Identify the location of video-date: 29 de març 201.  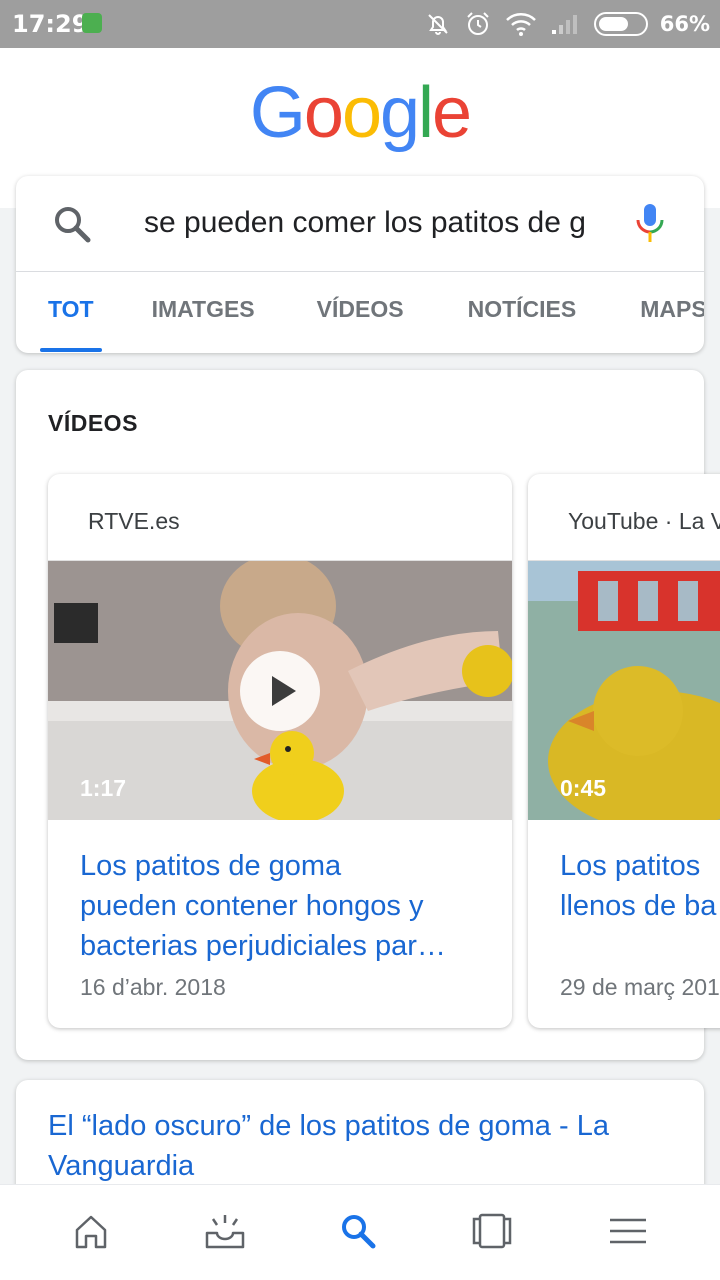
(640, 987).